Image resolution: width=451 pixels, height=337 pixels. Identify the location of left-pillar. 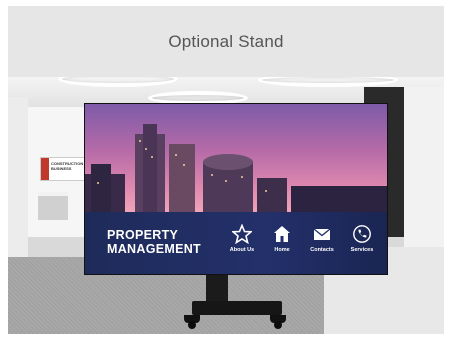
(18, 177).